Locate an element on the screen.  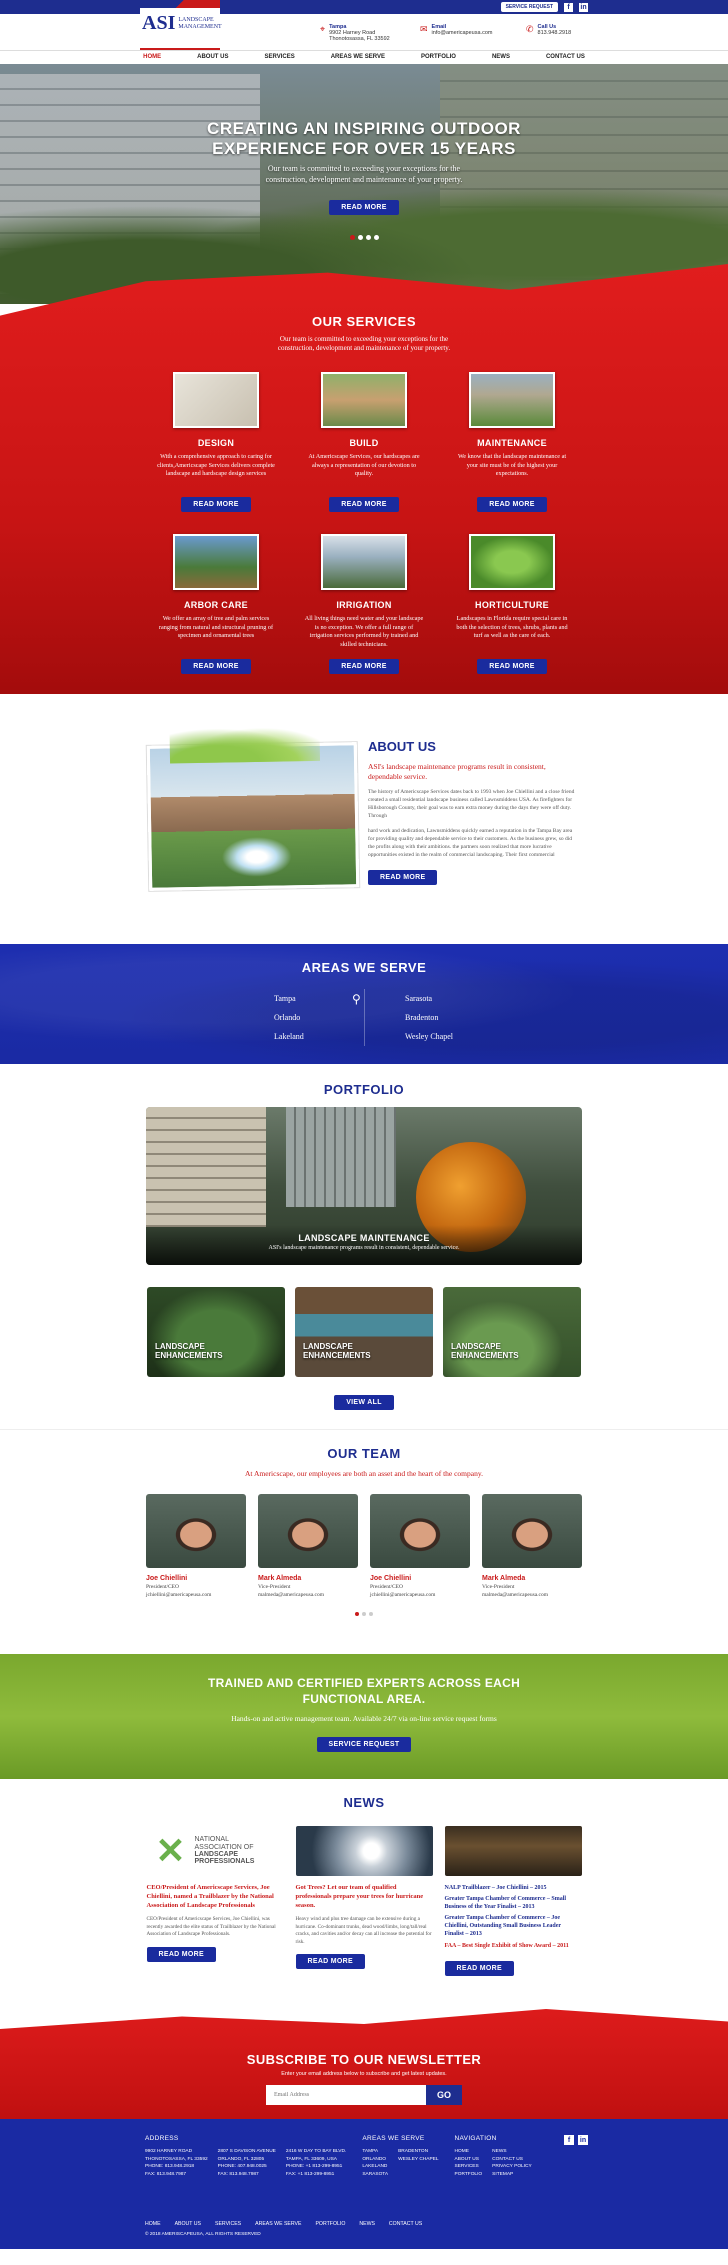
hero-title-line1: CREATING AN INSPIRING OUTDOOR is located at coordinates (364, 128).